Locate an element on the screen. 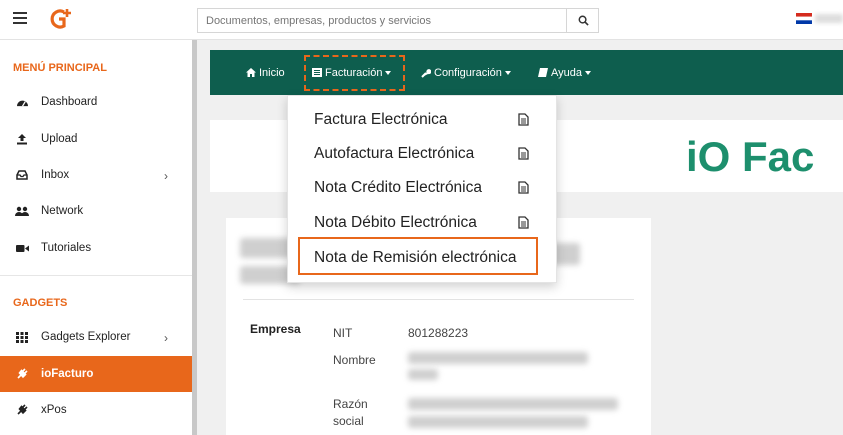 Image resolution: width=843 pixels, height=435 pixels. nav-configuracion: Configuración is located at coordinates (466, 72).